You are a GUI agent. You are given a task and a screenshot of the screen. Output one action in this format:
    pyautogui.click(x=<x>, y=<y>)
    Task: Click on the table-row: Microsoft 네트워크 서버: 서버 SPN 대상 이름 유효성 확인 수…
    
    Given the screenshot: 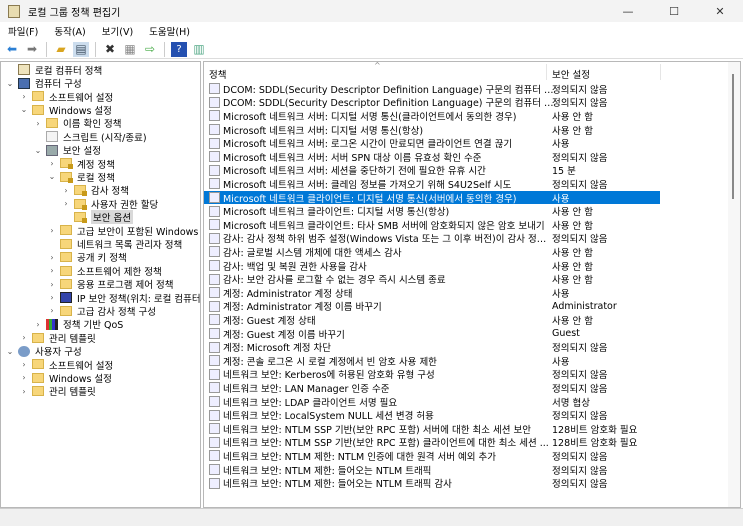 What is the action you would take?
    pyautogui.click(x=432, y=157)
    